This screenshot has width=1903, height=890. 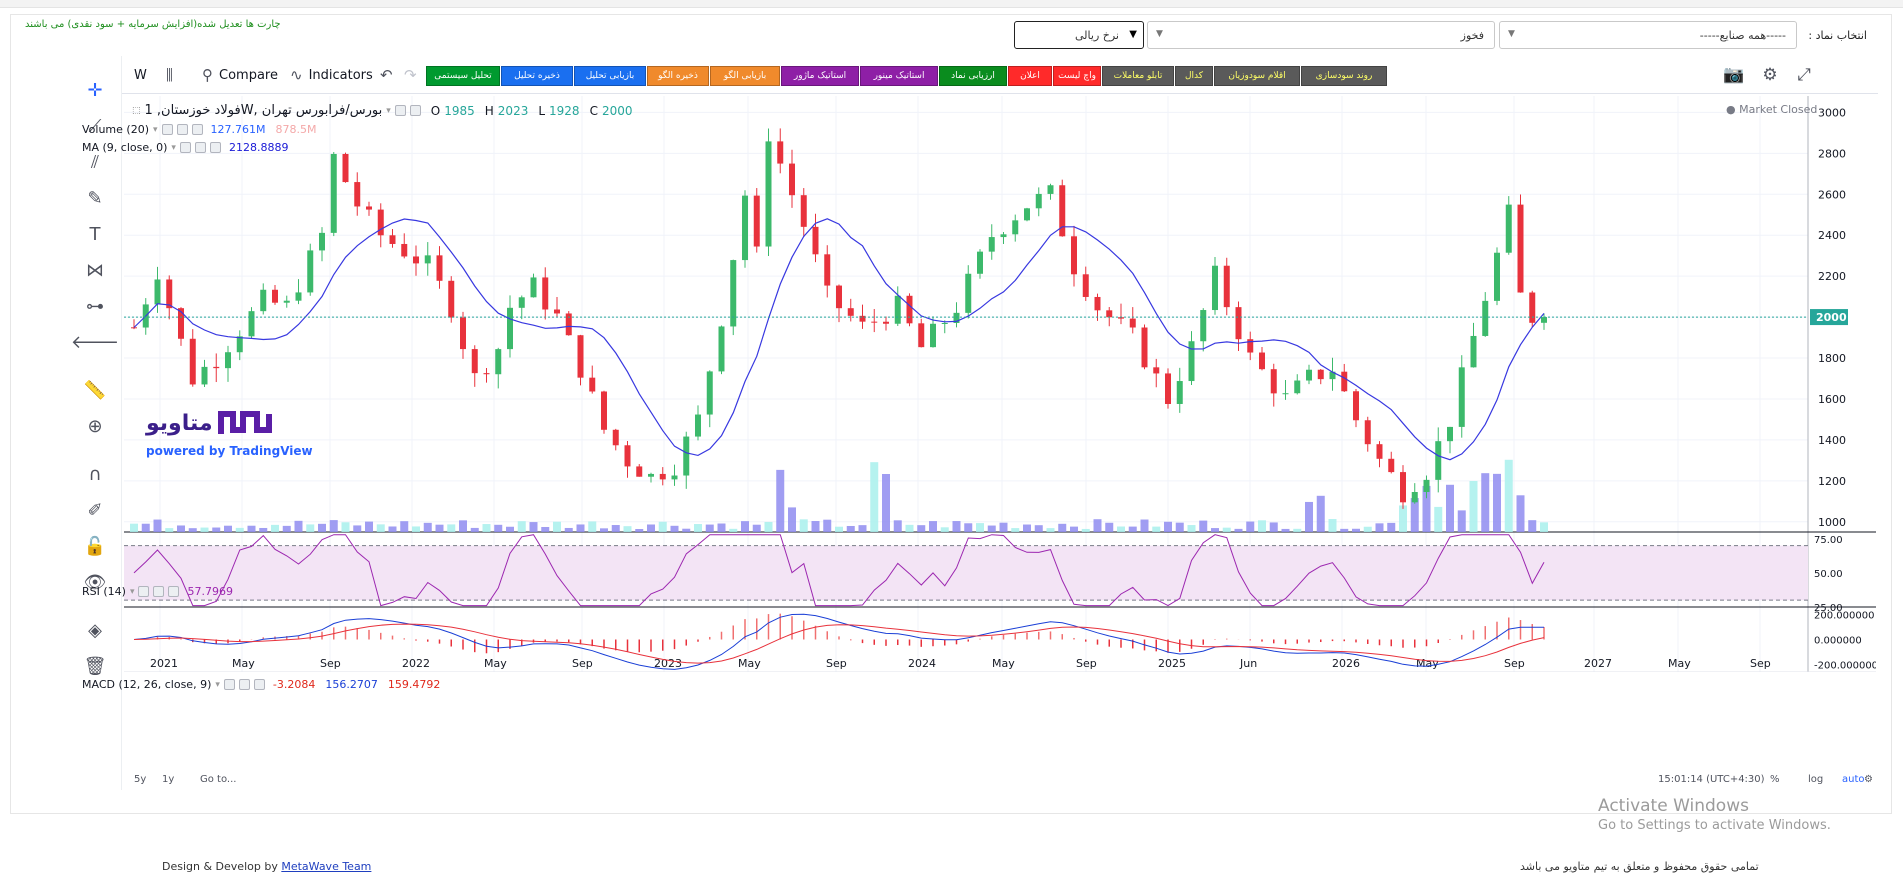 I want to click on macd-line-value: 156.2707, so click(x=351, y=684).